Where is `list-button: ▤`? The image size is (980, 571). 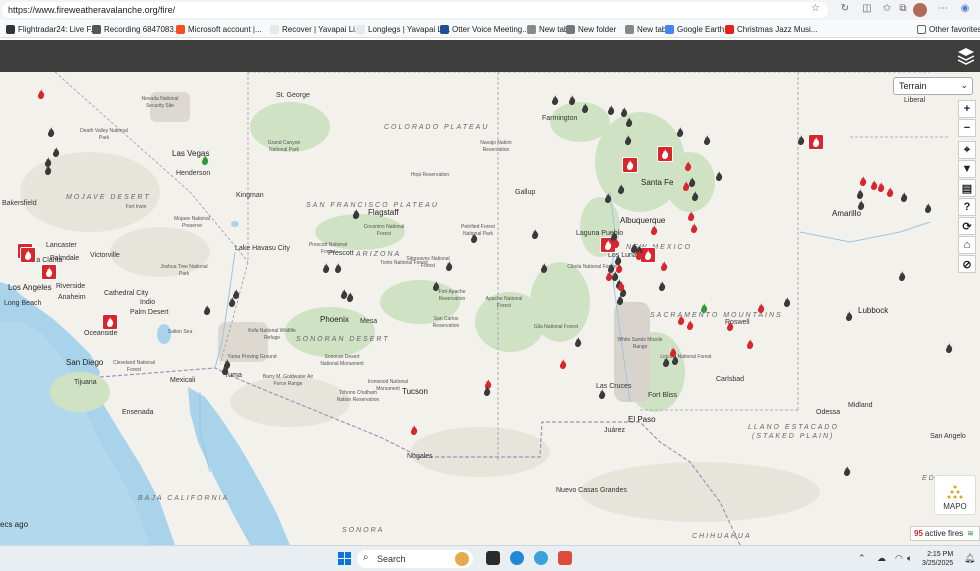 list-button: ▤ is located at coordinates (967, 188).